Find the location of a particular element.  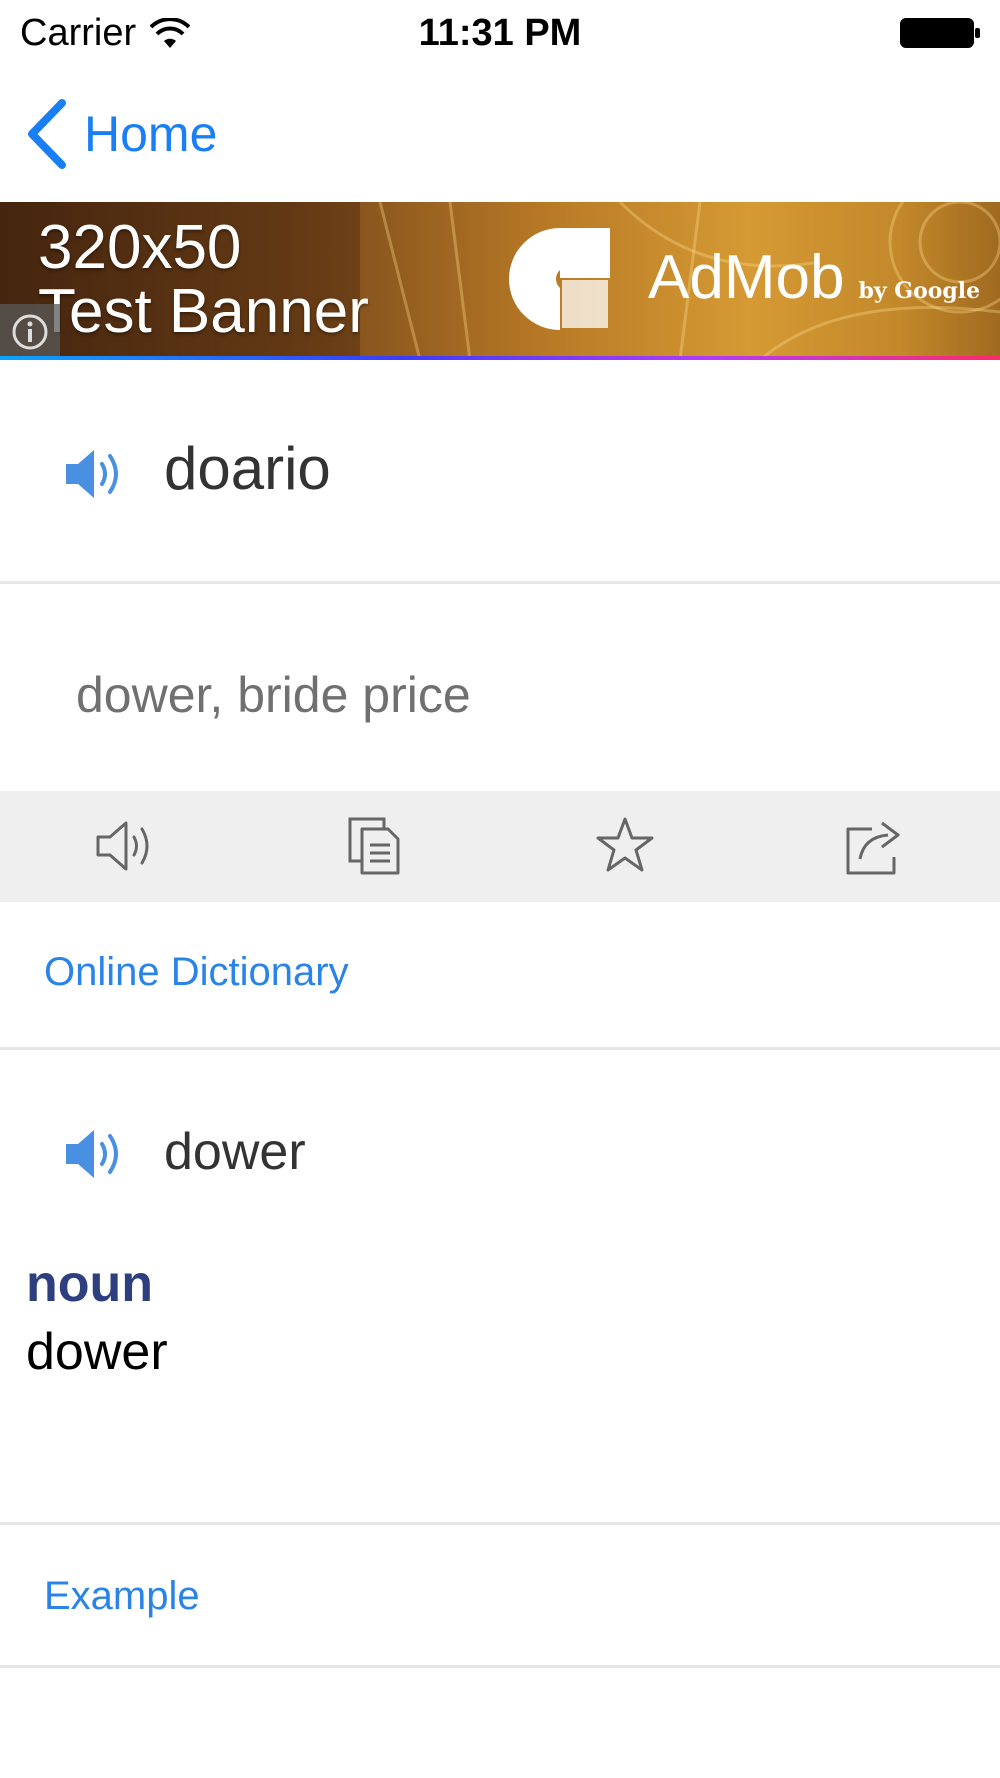

admob-brand: AdMob by Google is located at coordinates (814, 277).